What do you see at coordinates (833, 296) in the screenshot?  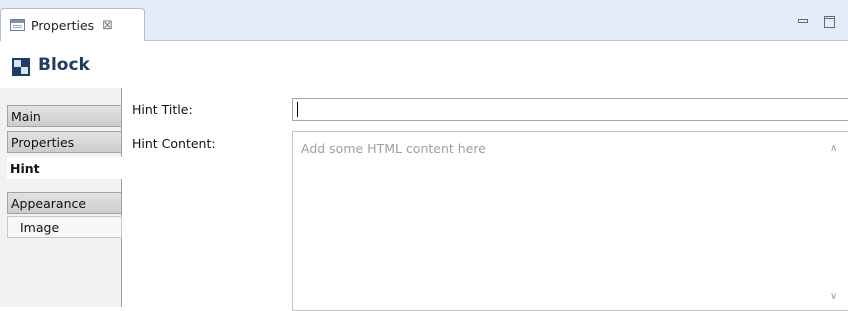 I see `scroll-down-arrow-icon: ∨` at bounding box center [833, 296].